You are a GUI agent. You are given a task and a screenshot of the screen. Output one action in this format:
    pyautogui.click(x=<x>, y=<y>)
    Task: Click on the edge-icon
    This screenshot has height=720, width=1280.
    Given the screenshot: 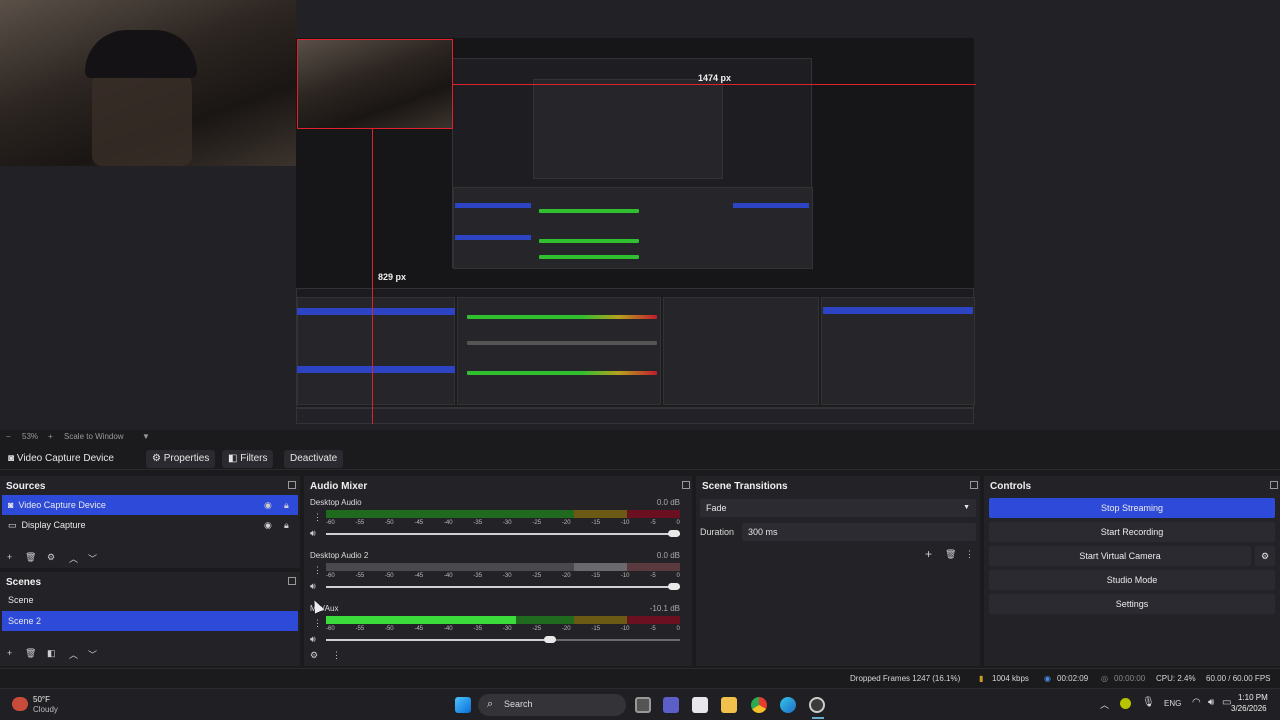 What is the action you would take?
    pyautogui.click(x=788, y=705)
    